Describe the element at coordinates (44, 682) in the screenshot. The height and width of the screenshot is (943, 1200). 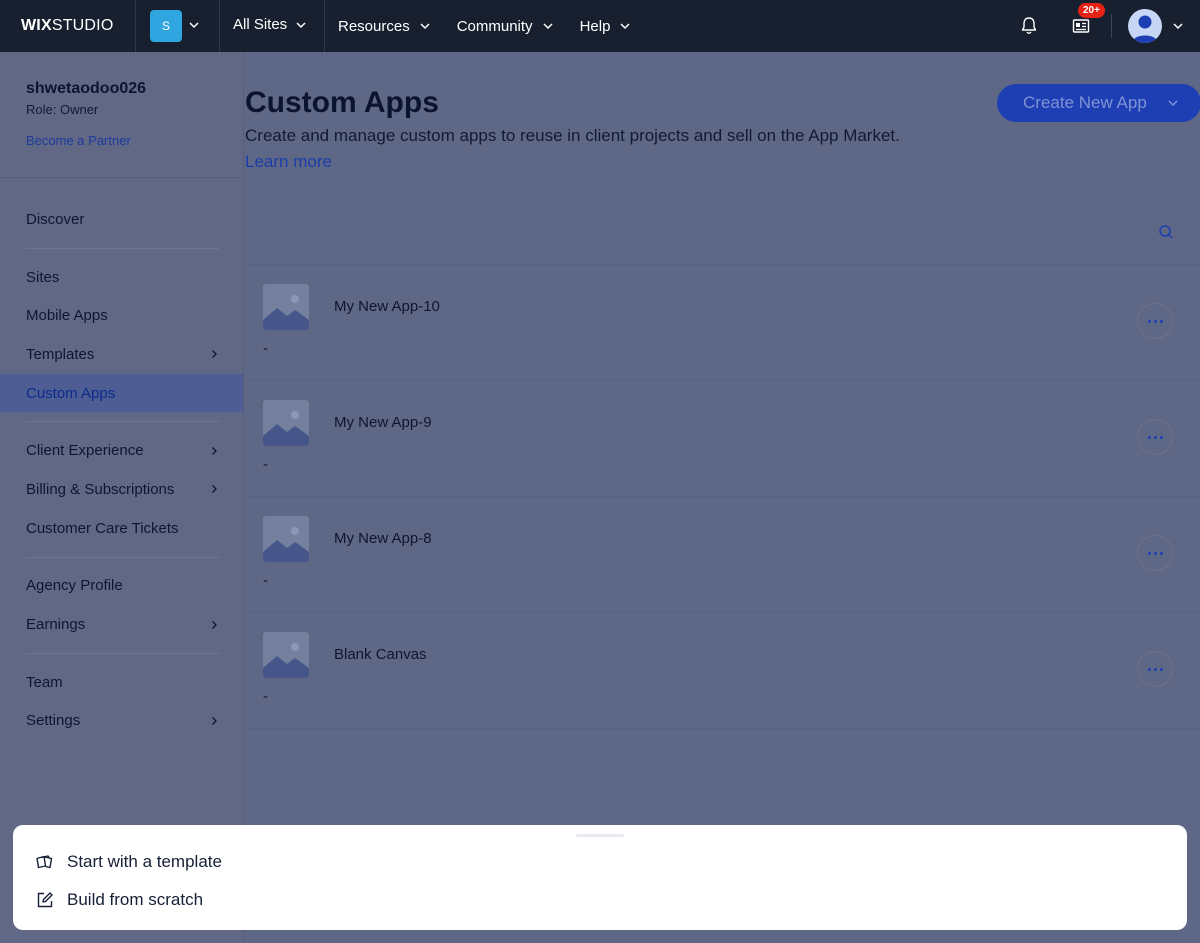
I see `sidebar-item-label: Team` at that location.